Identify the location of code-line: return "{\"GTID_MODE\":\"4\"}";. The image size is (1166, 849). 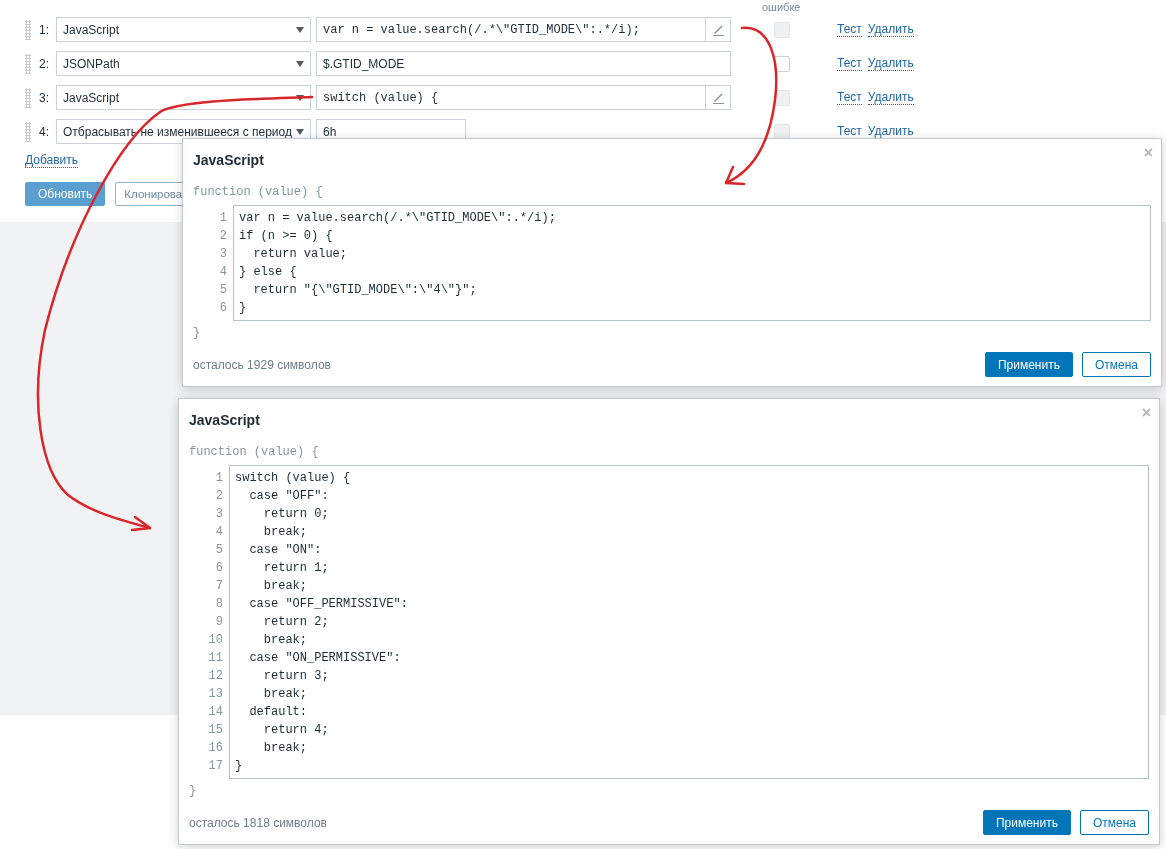
(365, 290).